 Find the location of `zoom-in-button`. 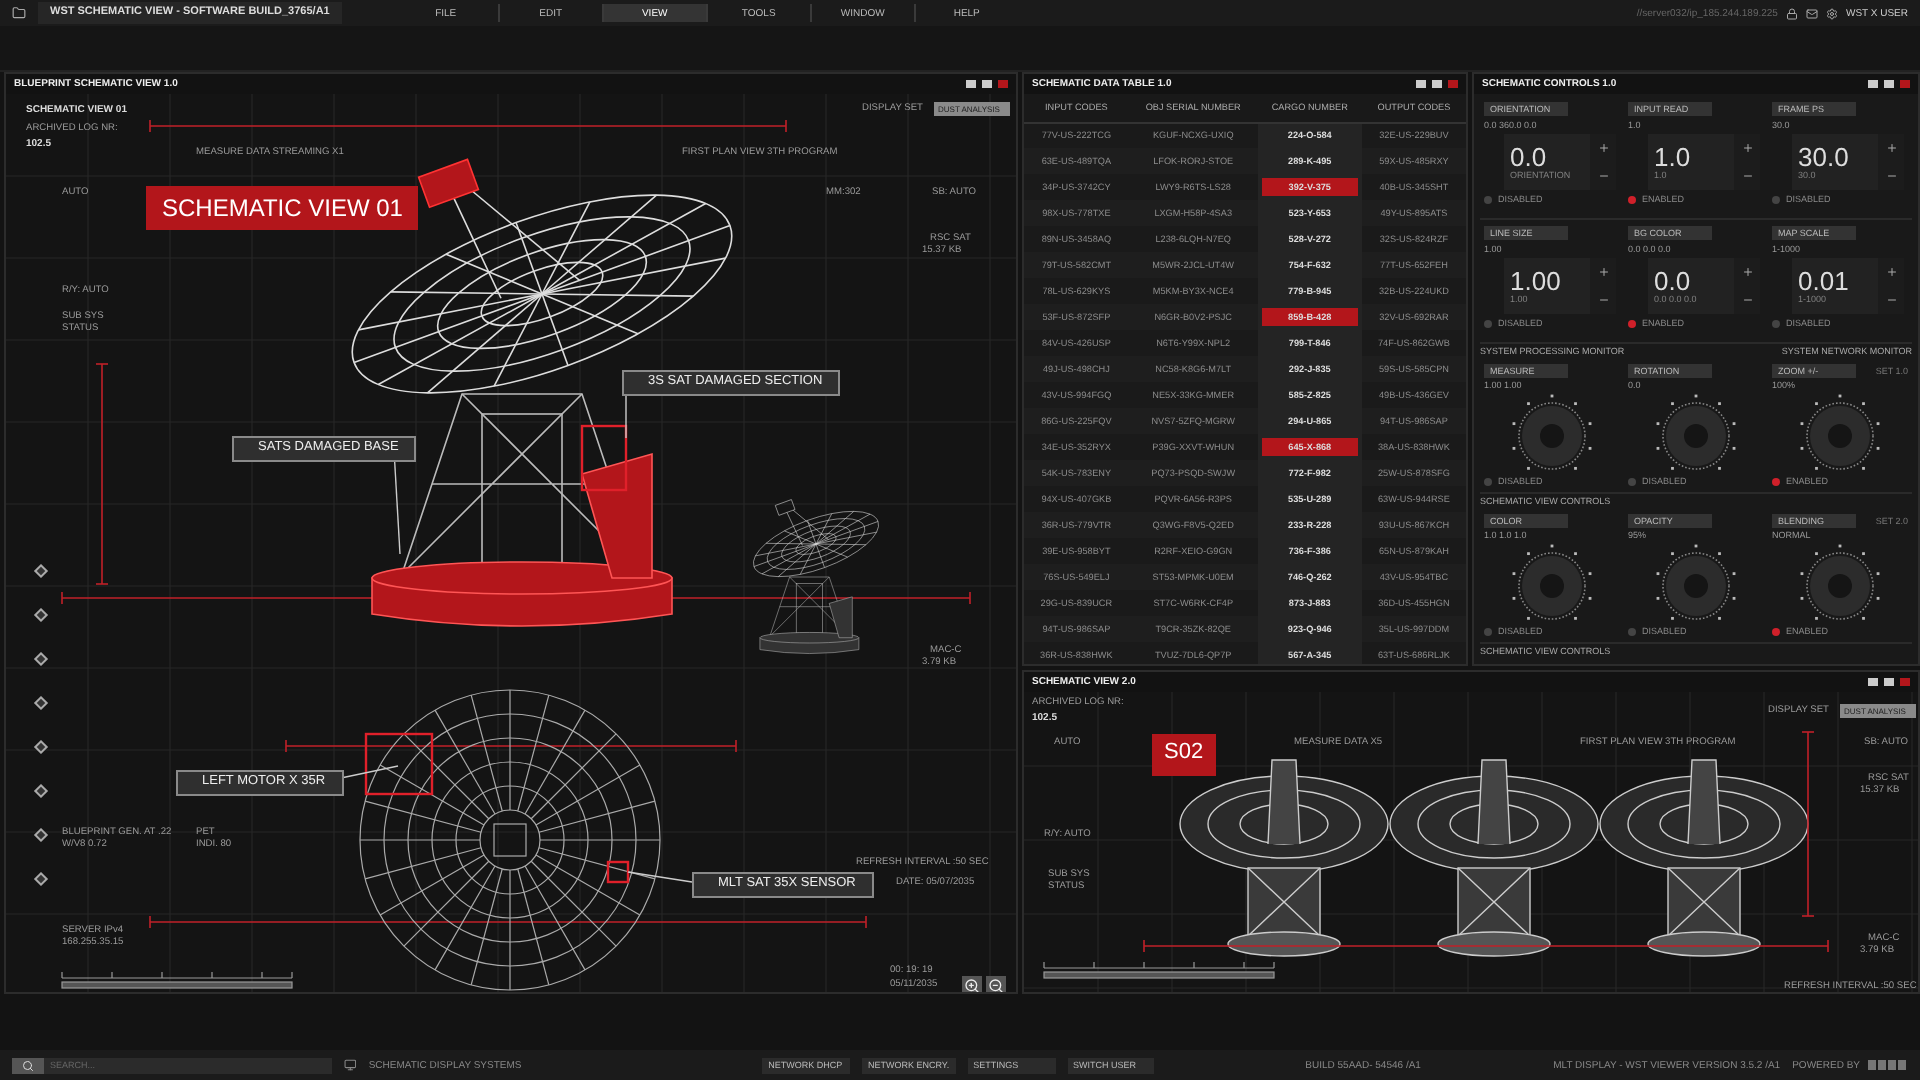

zoom-in-button is located at coordinates (972, 984).